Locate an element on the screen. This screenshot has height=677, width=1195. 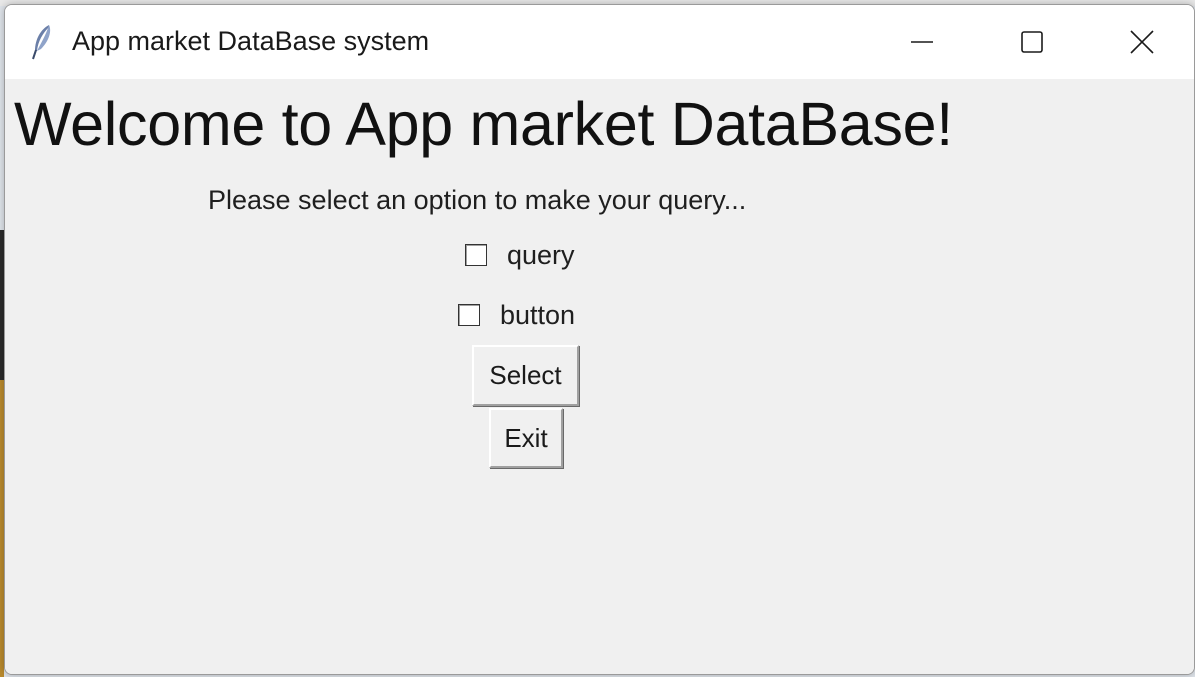
close-button is located at coordinates (1140, 42).